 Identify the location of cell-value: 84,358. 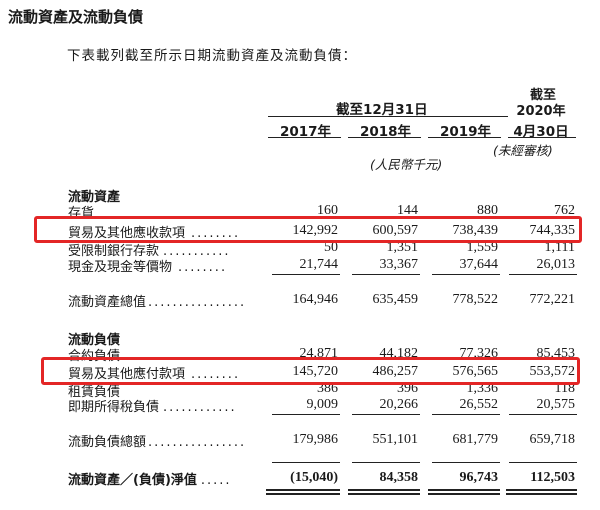
(399, 477).